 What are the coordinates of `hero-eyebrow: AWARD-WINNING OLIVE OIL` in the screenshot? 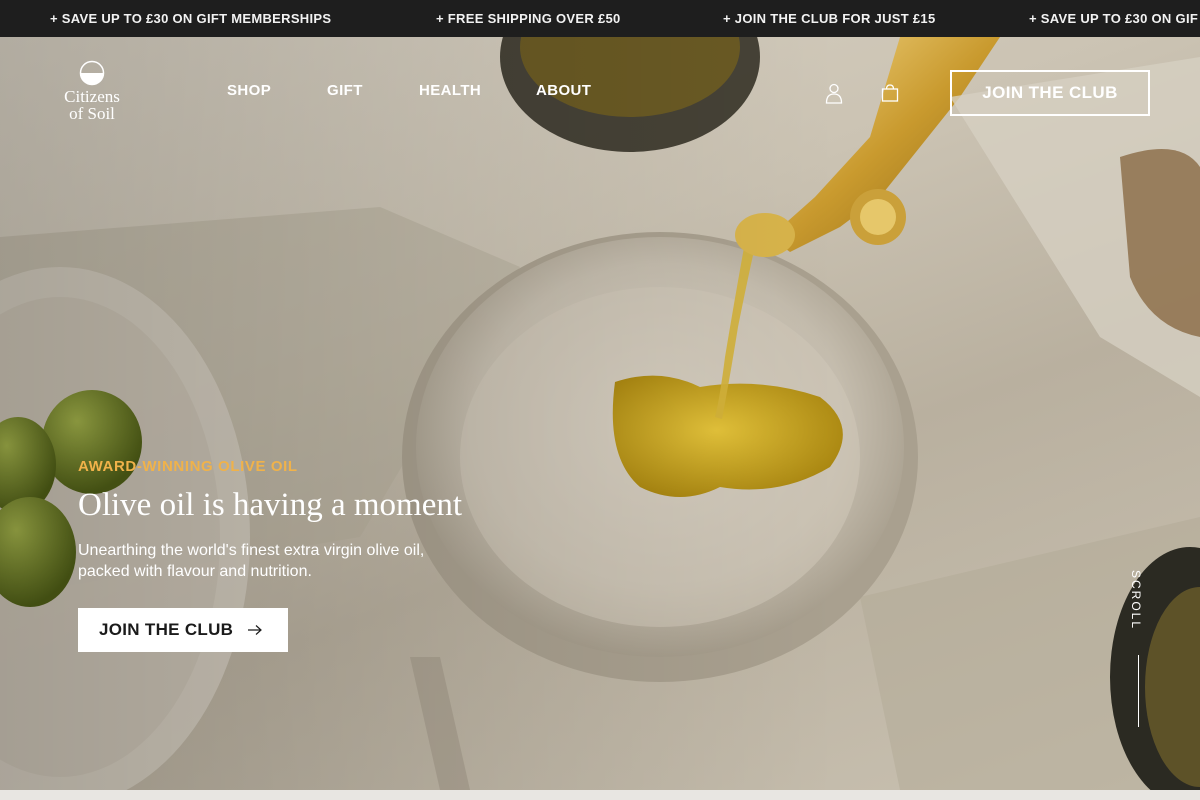 It's located at (188, 466).